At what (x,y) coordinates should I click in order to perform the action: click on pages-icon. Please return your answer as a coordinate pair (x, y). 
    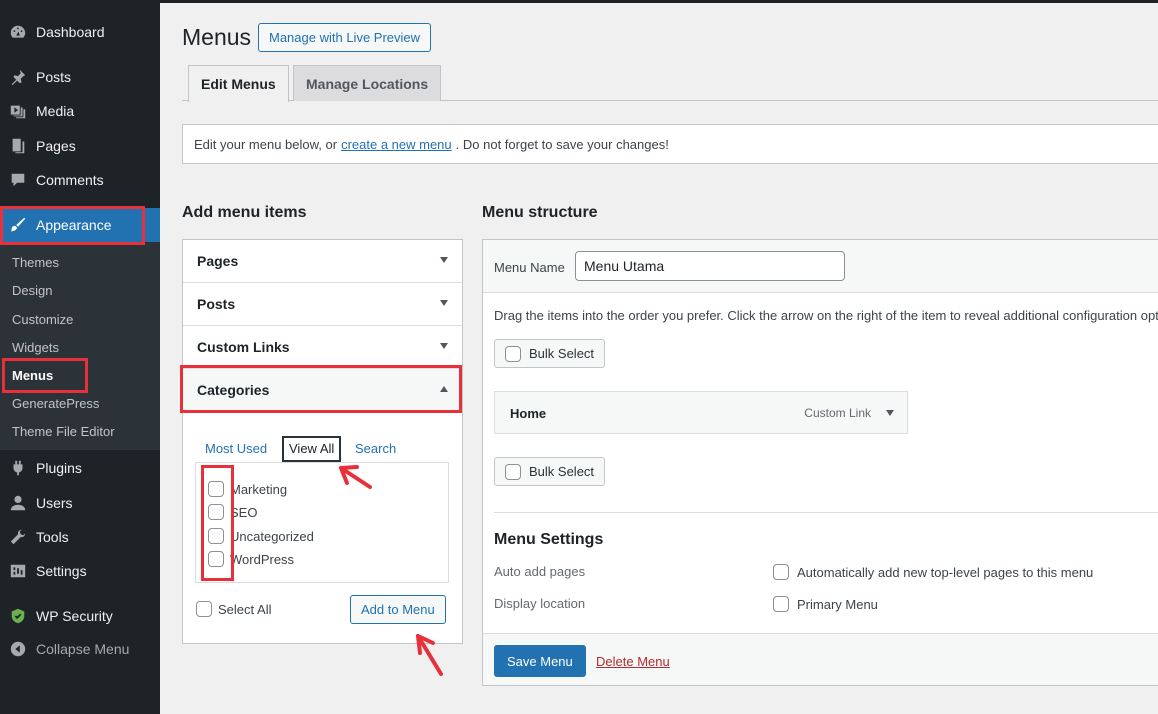
    Looking at the image, I should click on (18, 146).